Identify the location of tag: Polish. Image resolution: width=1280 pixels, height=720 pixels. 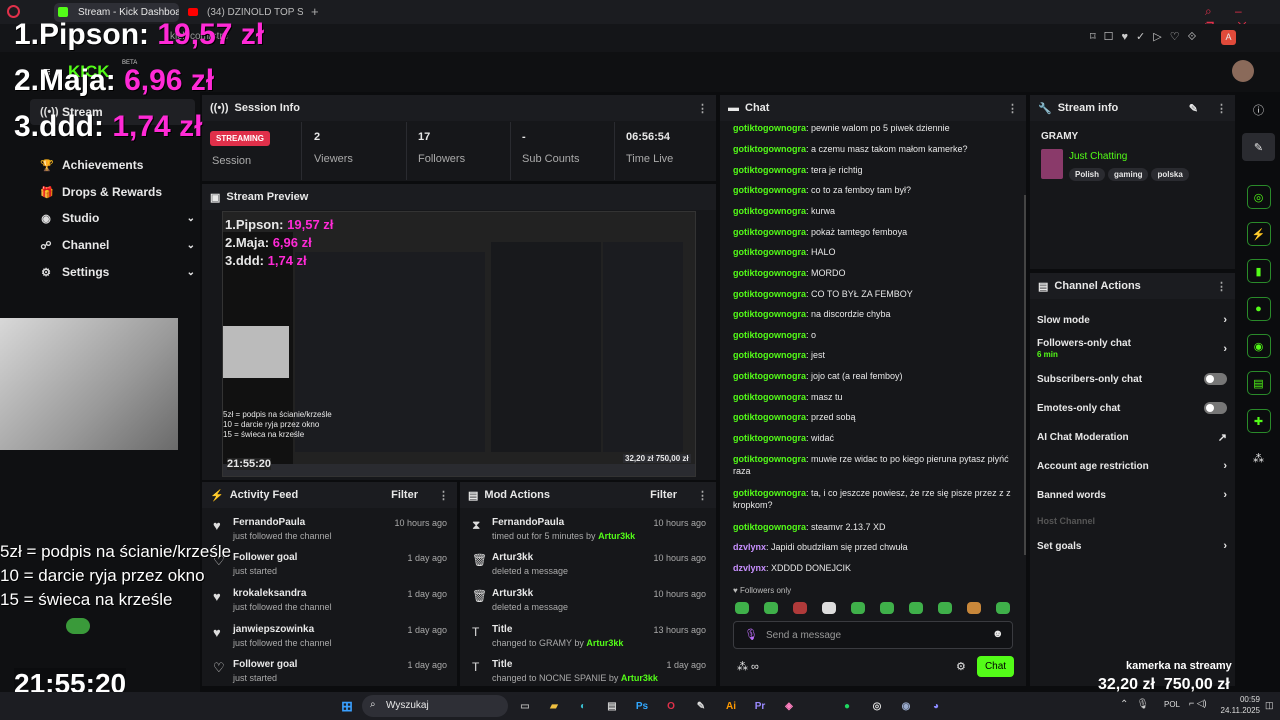
(1087, 174).